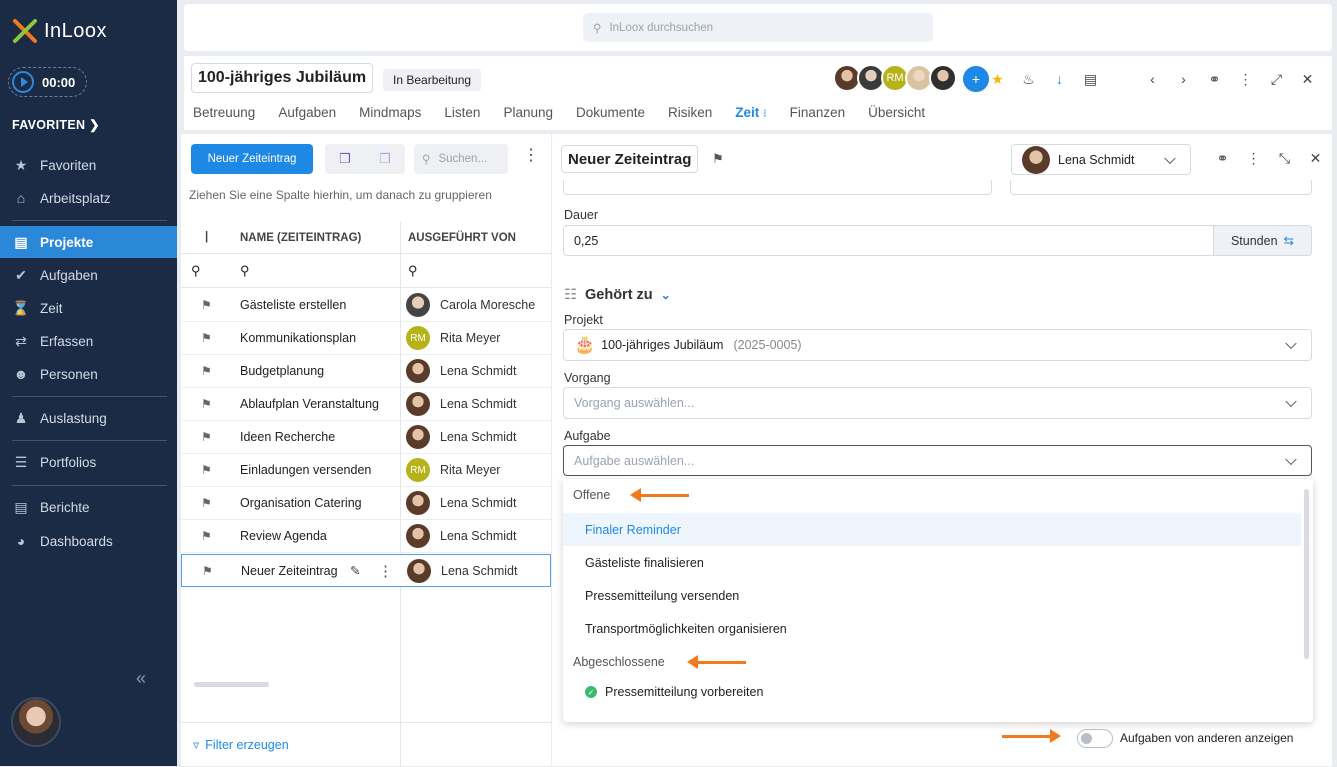 The image size is (1337, 767). Describe the element at coordinates (366, 503) in the screenshot. I see `table-row: ⚑ Organisation Catering Lena Schmidt` at that location.